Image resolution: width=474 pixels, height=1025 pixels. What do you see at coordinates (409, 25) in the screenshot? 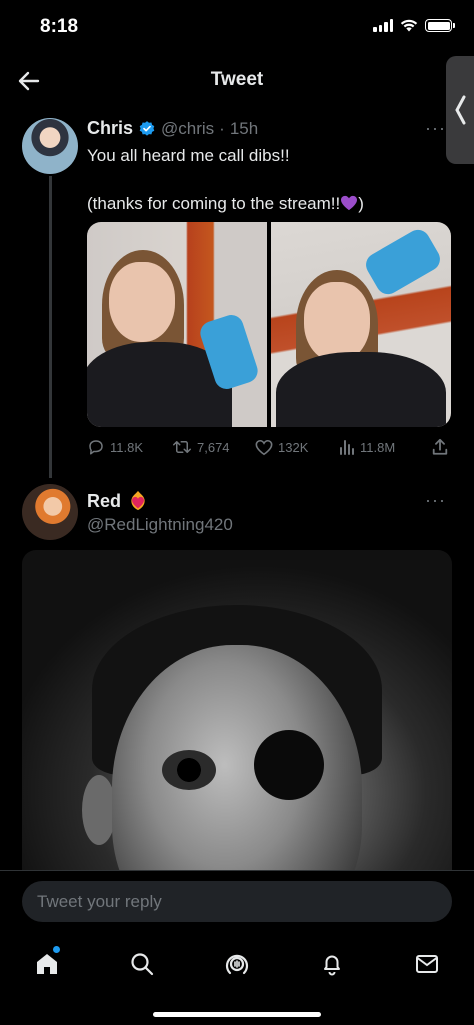
I see `wifi-icon` at bounding box center [409, 25].